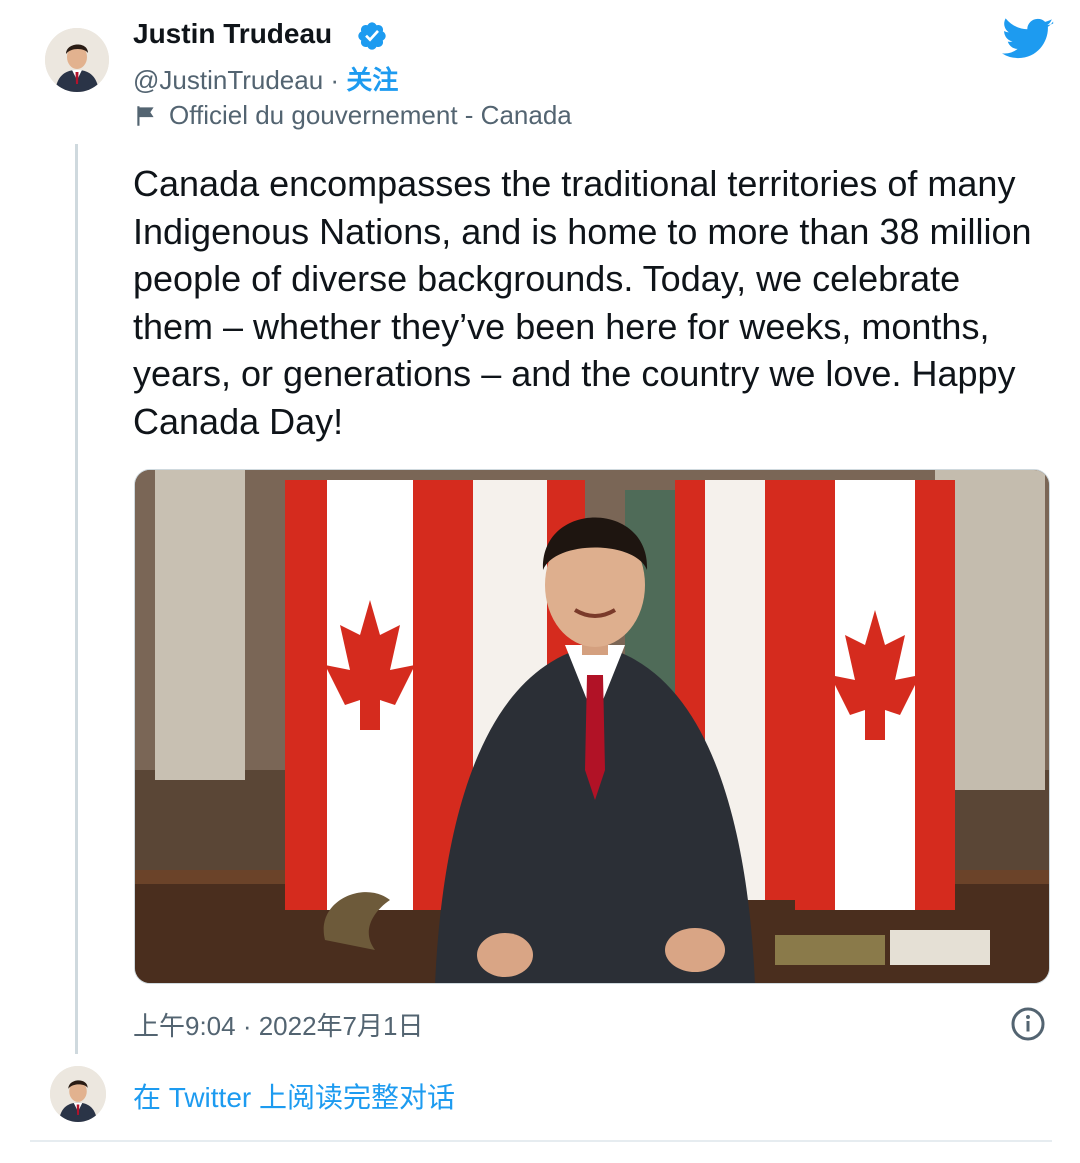 The height and width of the screenshot is (1163, 1080). Describe the element at coordinates (232, 34) in the screenshot. I see `author-name: Justin Trudeau` at that location.